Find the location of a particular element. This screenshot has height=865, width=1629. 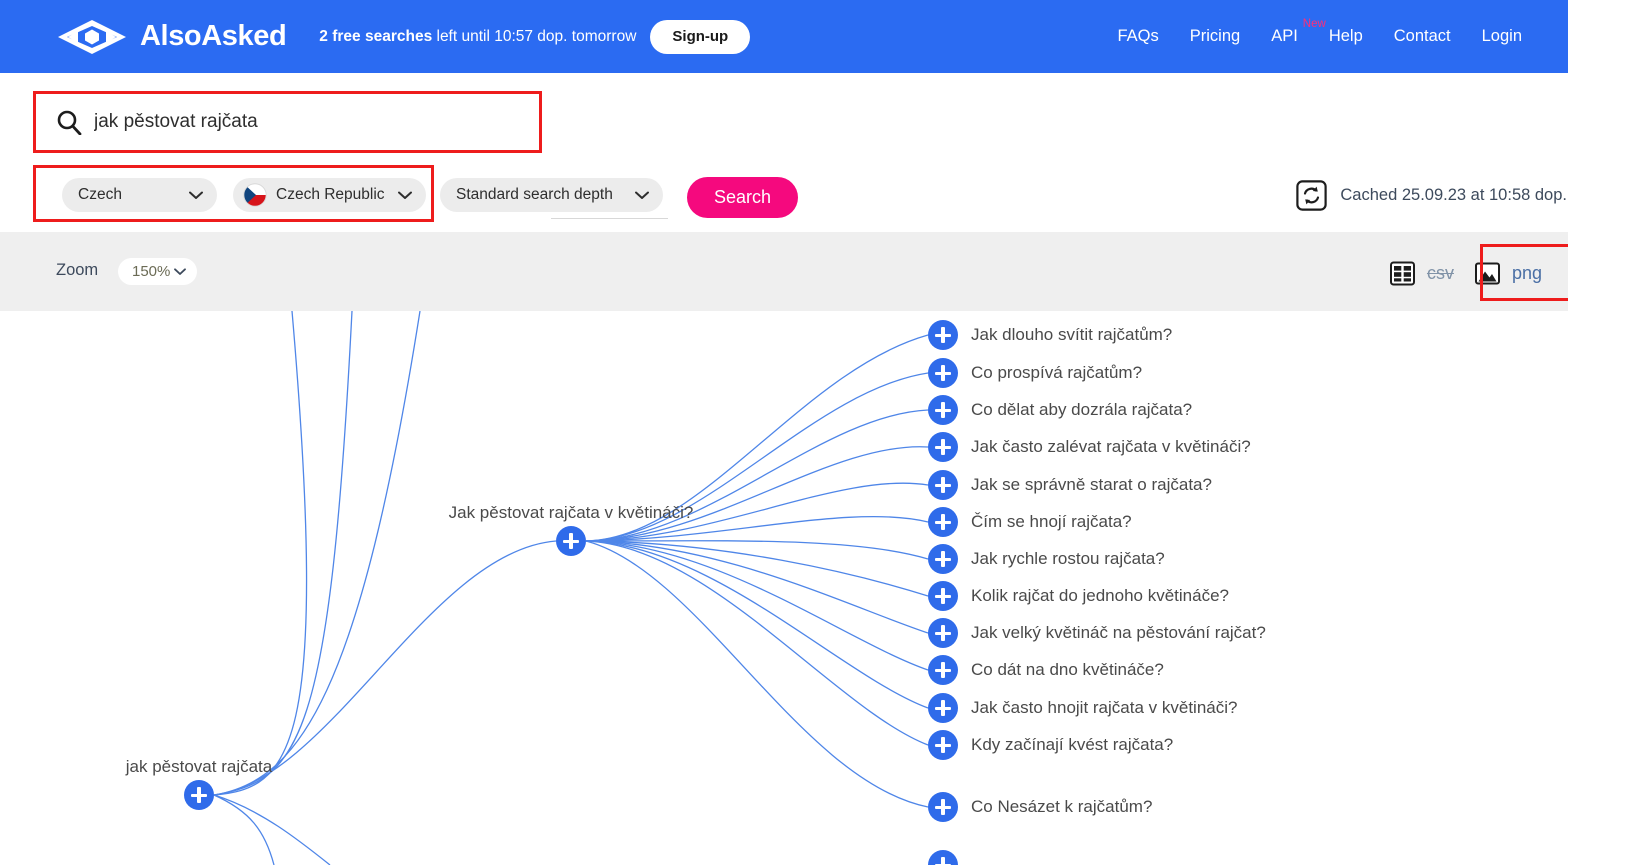

mindmap-child-node: Jak často hnojit rajčata v květináči? is located at coordinates (1082, 708).